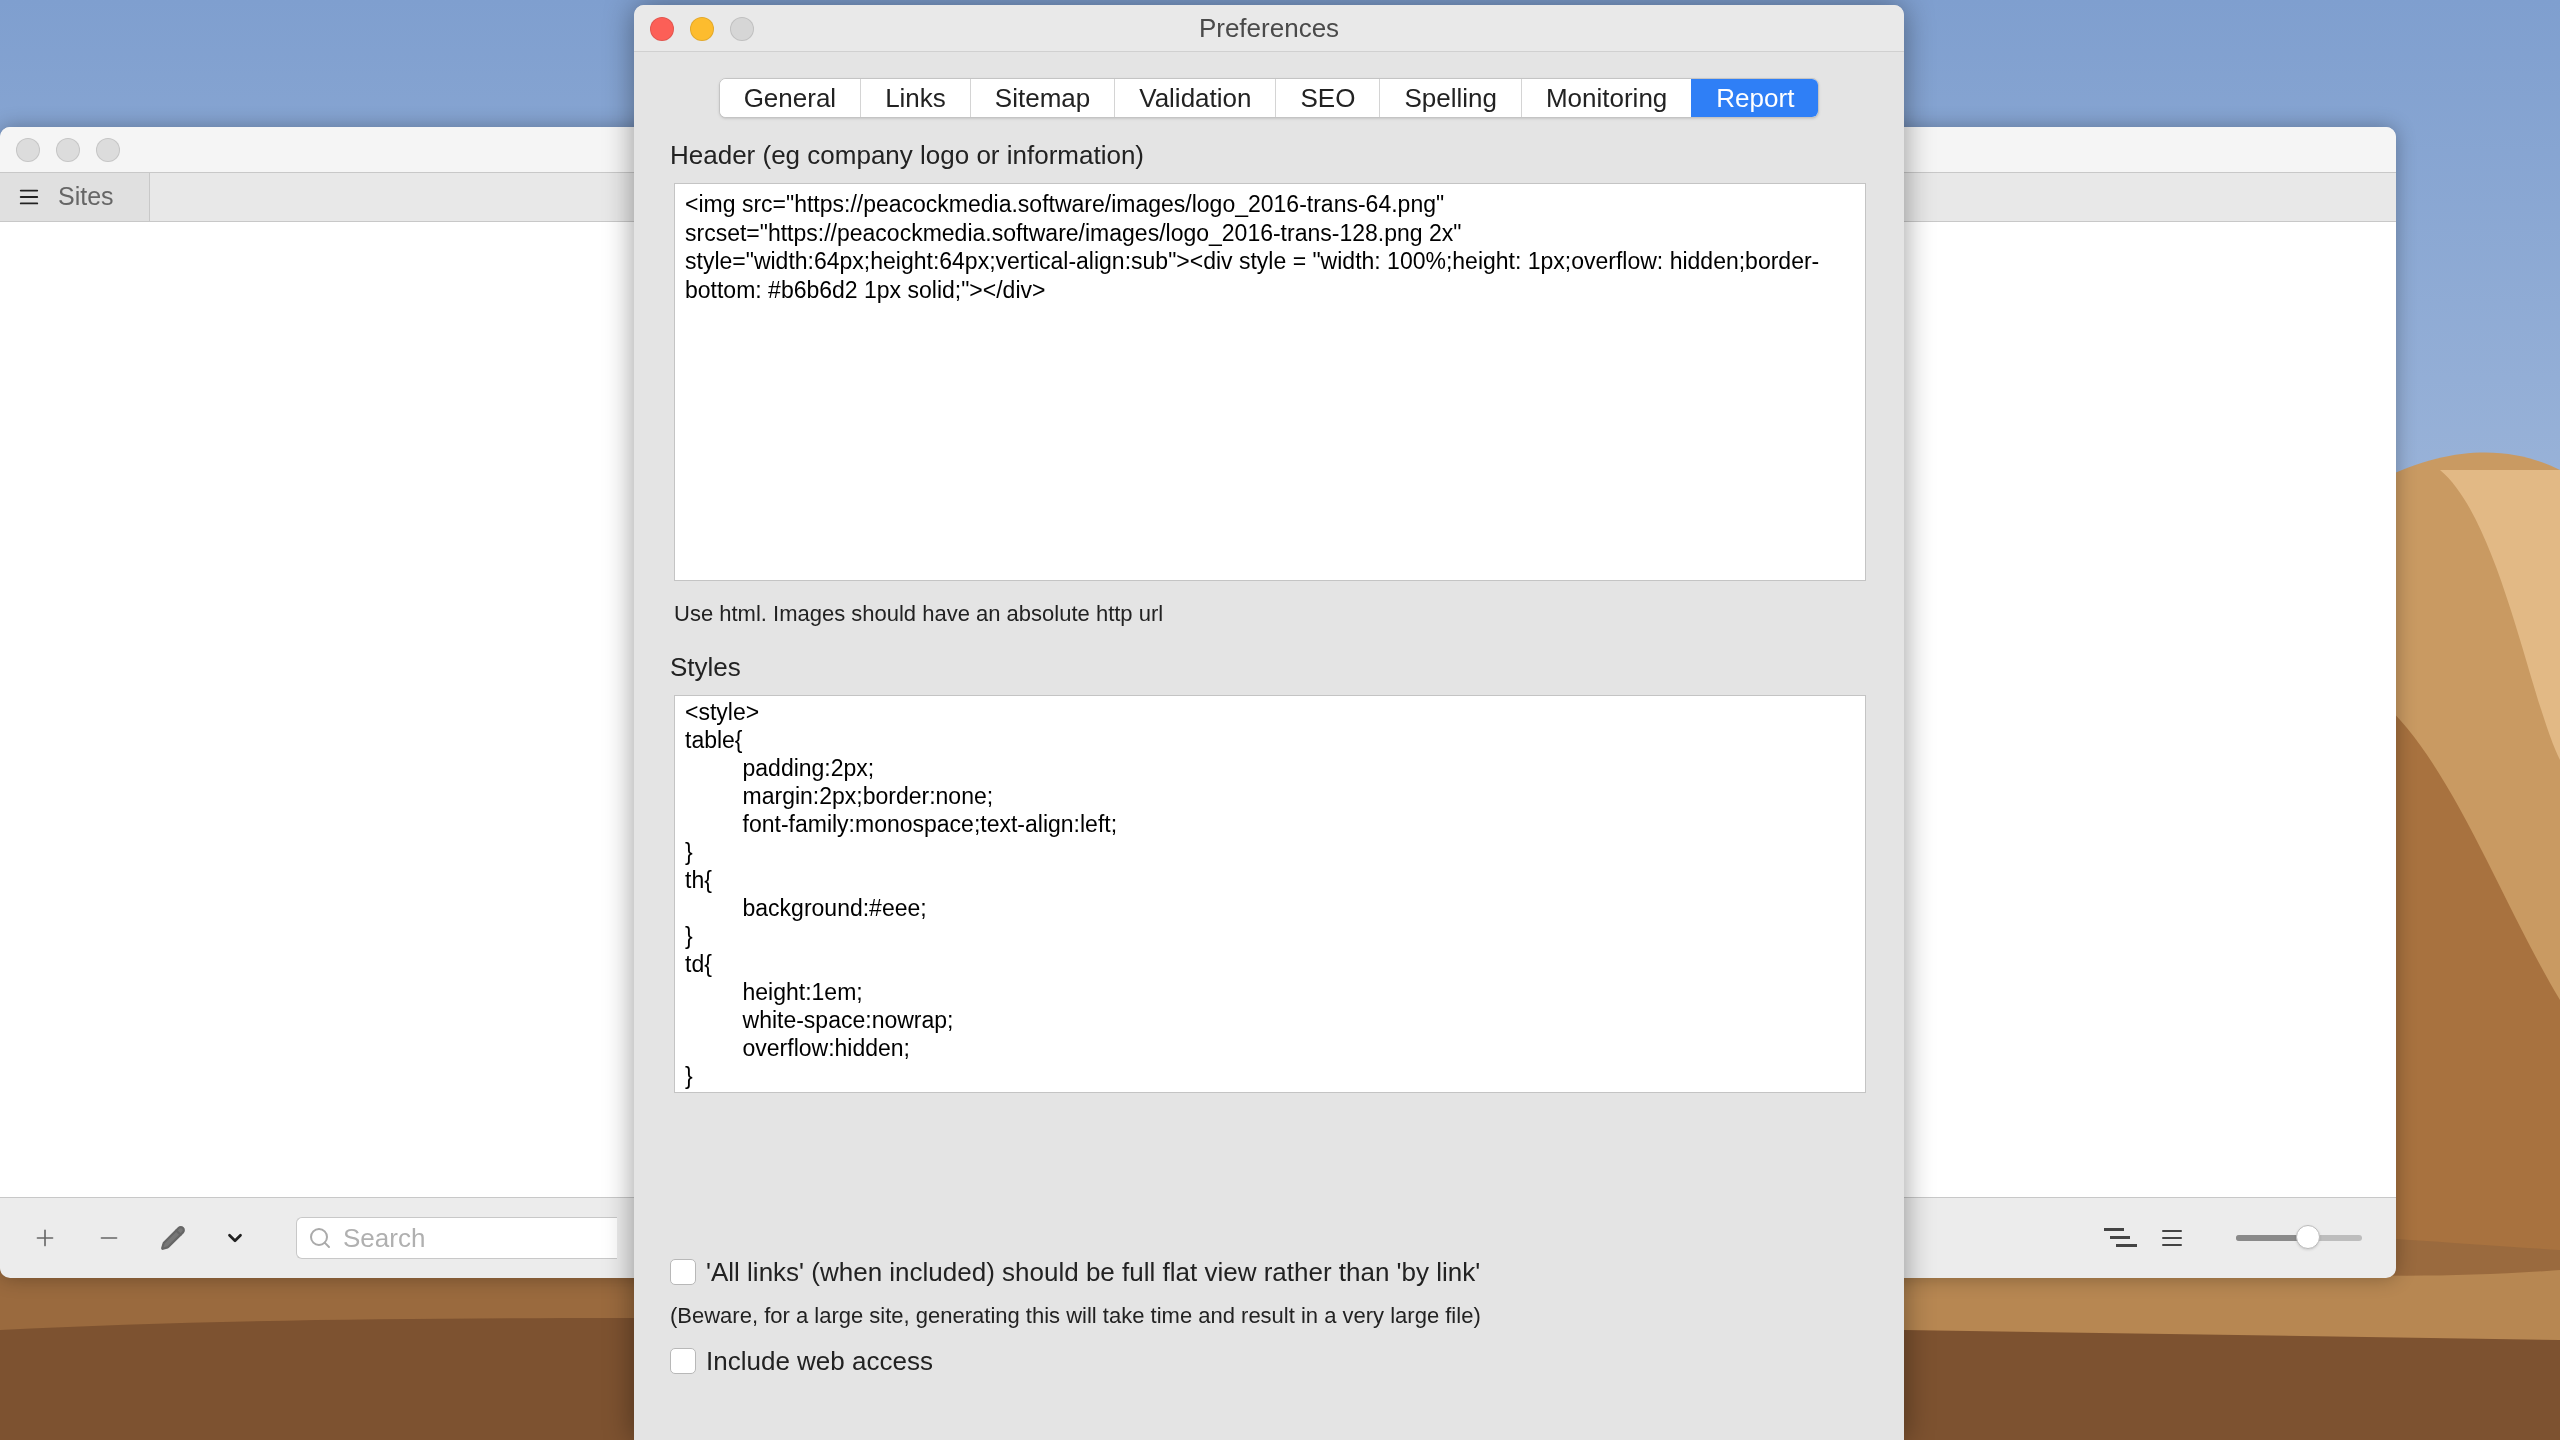 The height and width of the screenshot is (1440, 2560). I want to click on pencil-icon, so click(173, 1238).